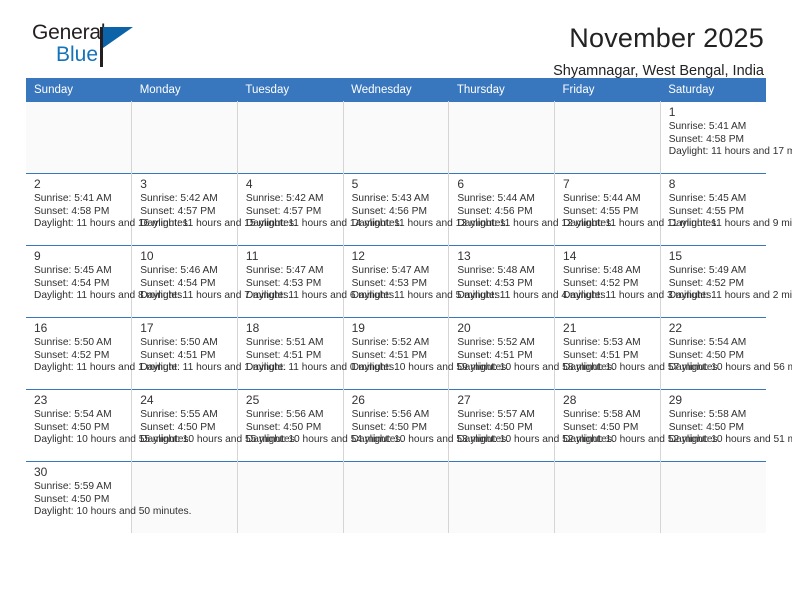 Image resolution: width=792 pixels, height=612 pixels. I want to click on sunset-text: Sunset: 4:53 PM, so click(495, 283).